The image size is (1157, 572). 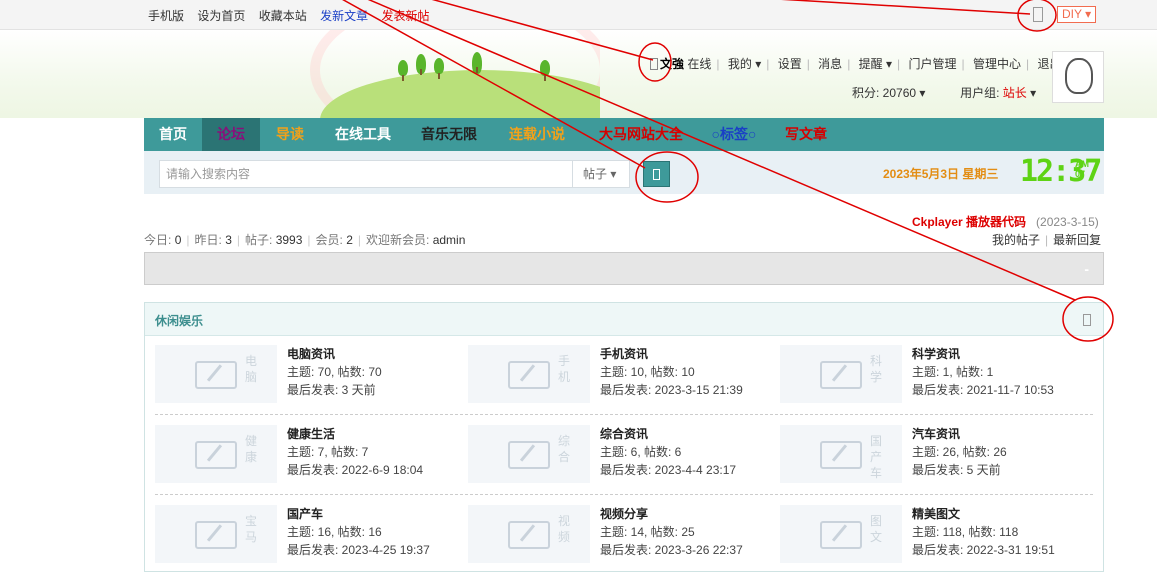 I want to click on portal-admin-link: 门户管理, so click(x=933, y=63).